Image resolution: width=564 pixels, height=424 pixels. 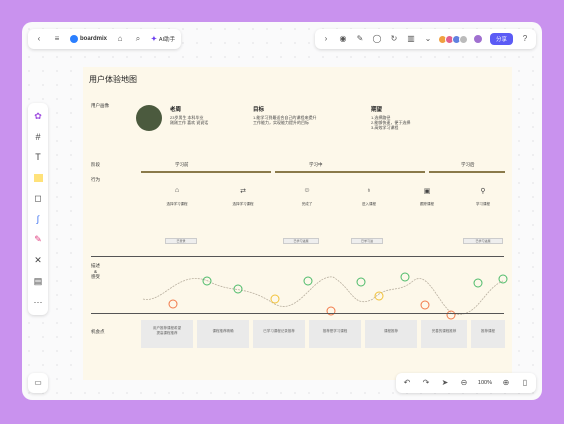 I want to click on ai-assistant-button: ✦ AI助手, so click(x=163, y=39).